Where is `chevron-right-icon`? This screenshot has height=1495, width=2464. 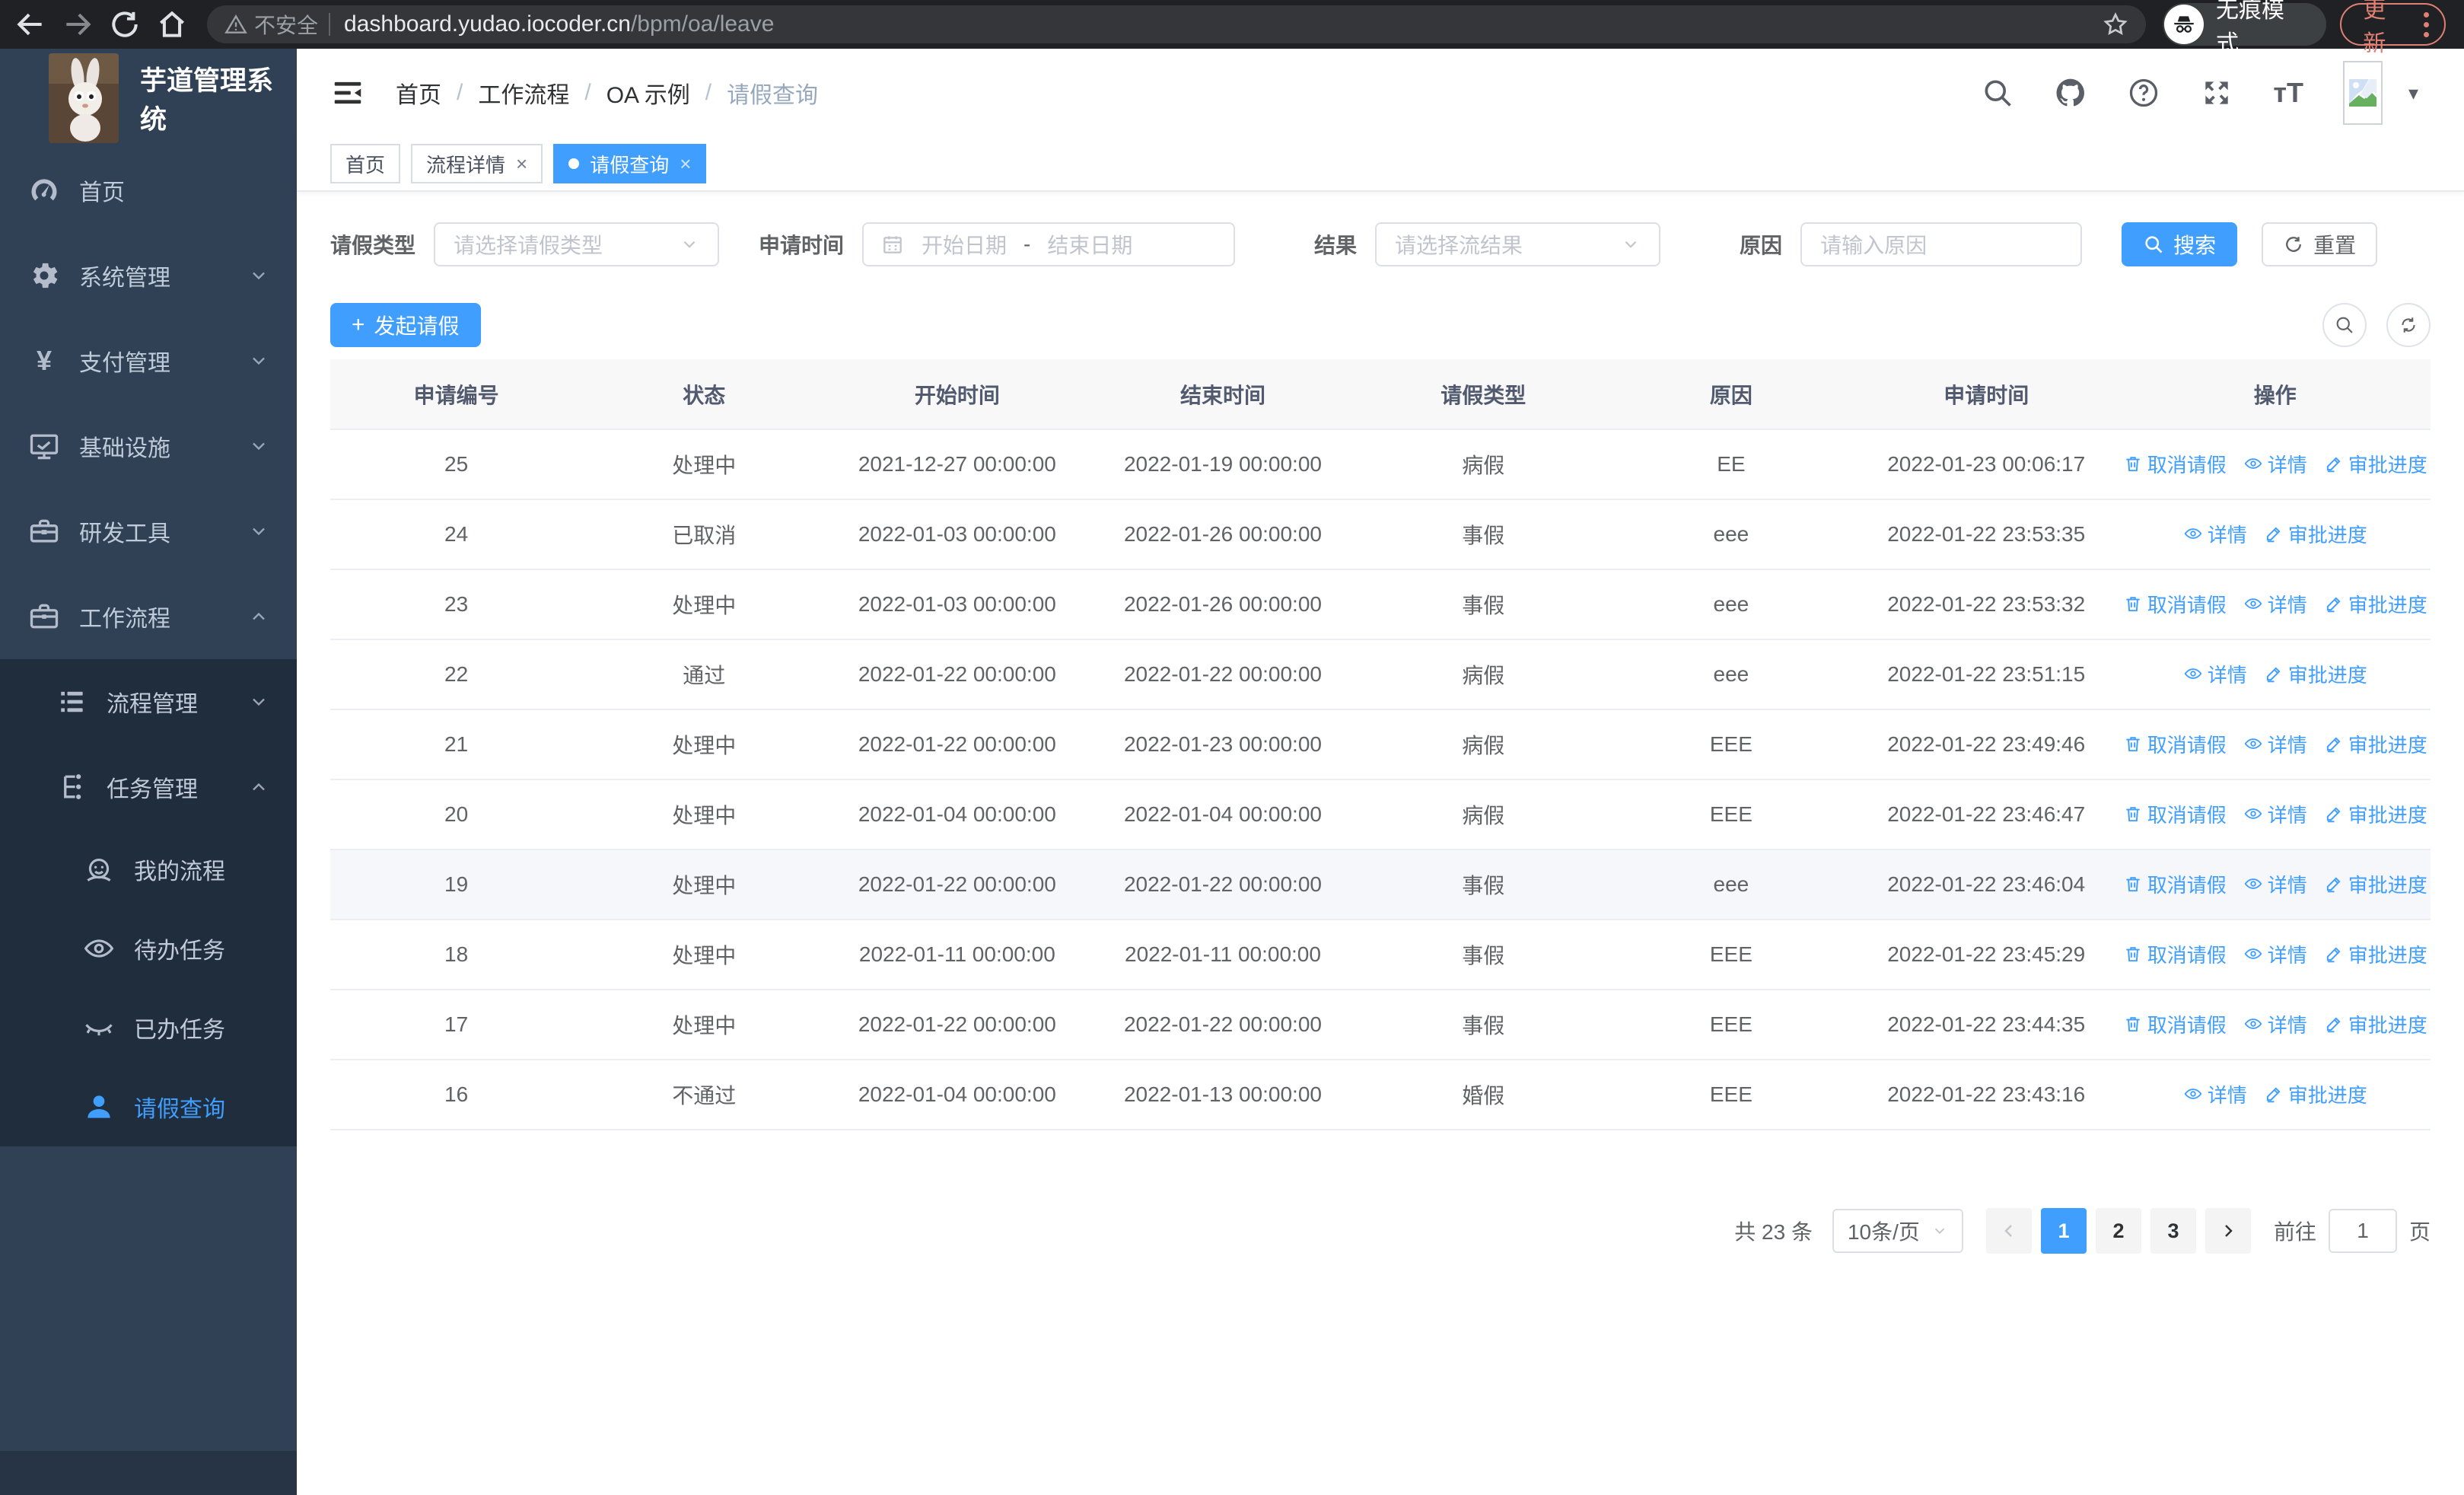 chevron-right-icon is located at coordinates (2228, 1231).